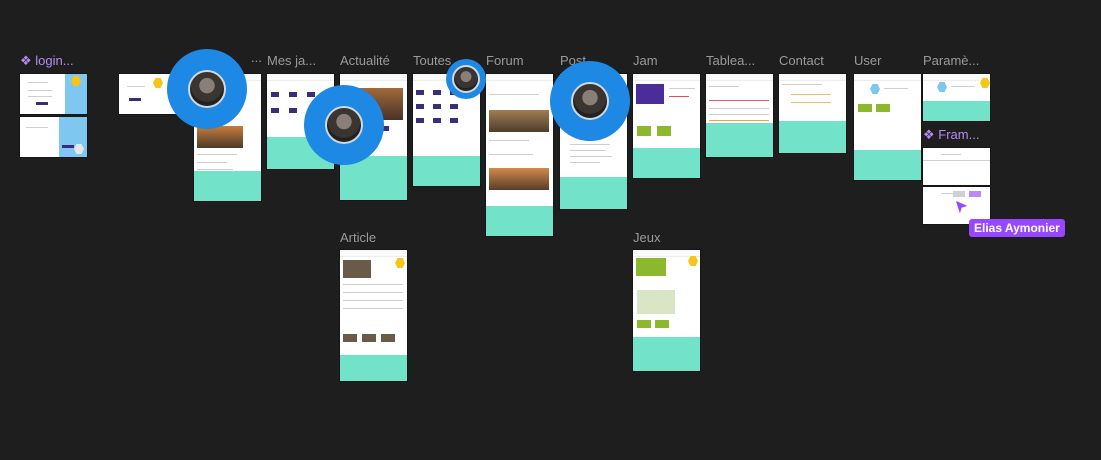 The width and height of the screenshot is (1101, 460). What do you see at coordinates (887, 60) in the screenshot?
I see `frame-label-user: User` at bounding box center [887, 60].